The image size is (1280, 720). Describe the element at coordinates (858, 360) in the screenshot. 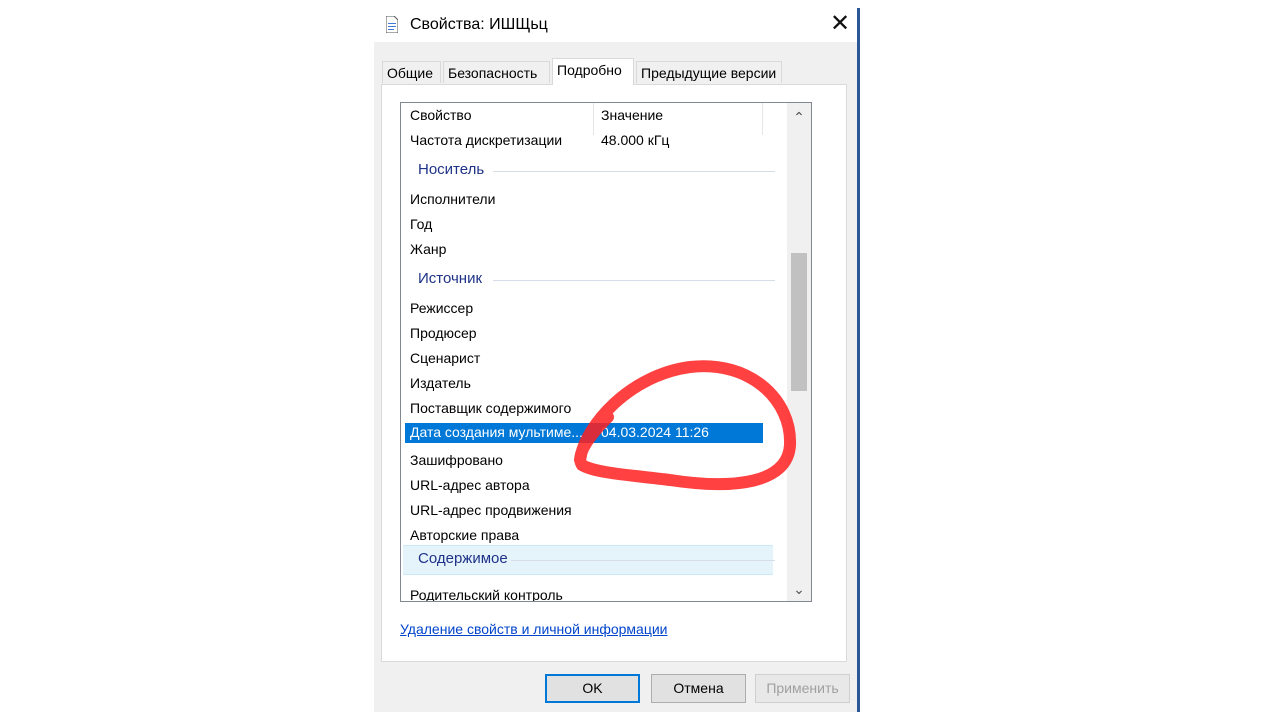

I see `window-border` at that location.